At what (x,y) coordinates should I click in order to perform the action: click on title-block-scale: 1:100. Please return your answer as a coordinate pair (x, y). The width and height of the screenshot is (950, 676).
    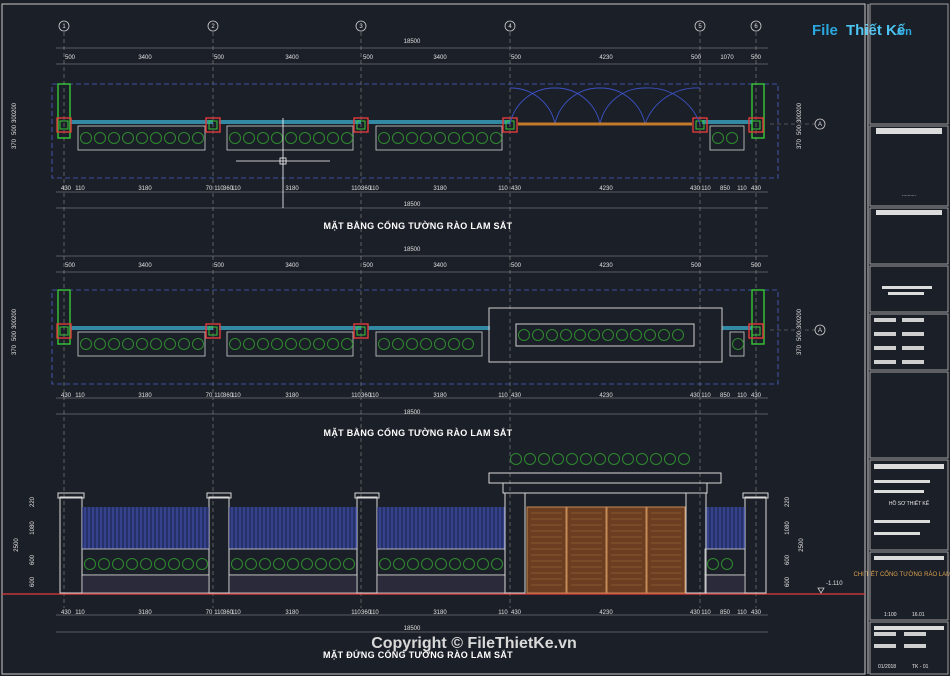
    Looking at the image, I should click on (890, 615).